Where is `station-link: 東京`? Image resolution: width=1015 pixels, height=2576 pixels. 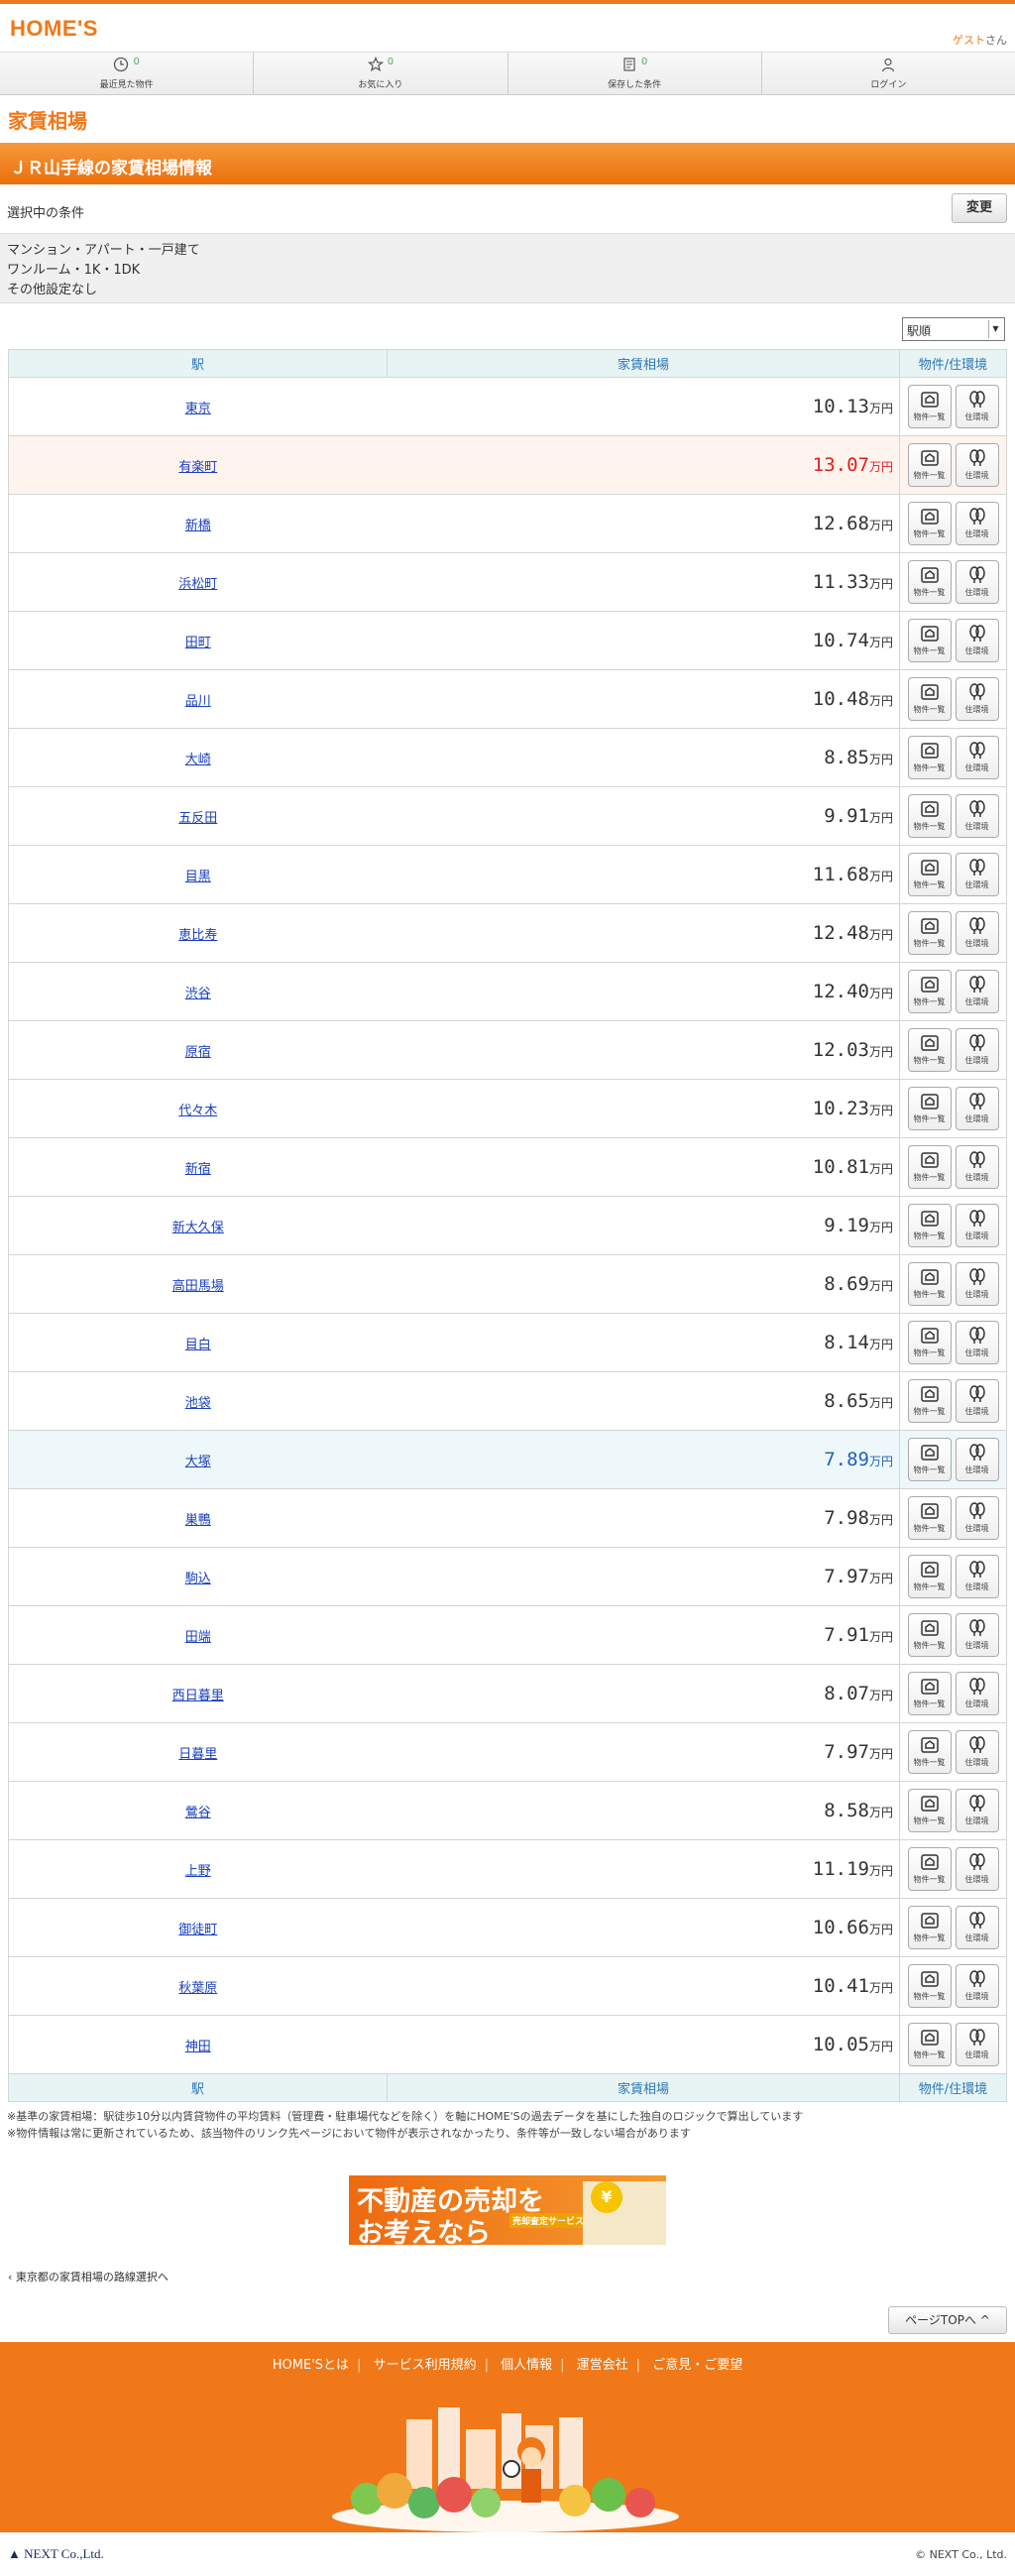
station-link: 東京 is located at coordinates (198, 409).